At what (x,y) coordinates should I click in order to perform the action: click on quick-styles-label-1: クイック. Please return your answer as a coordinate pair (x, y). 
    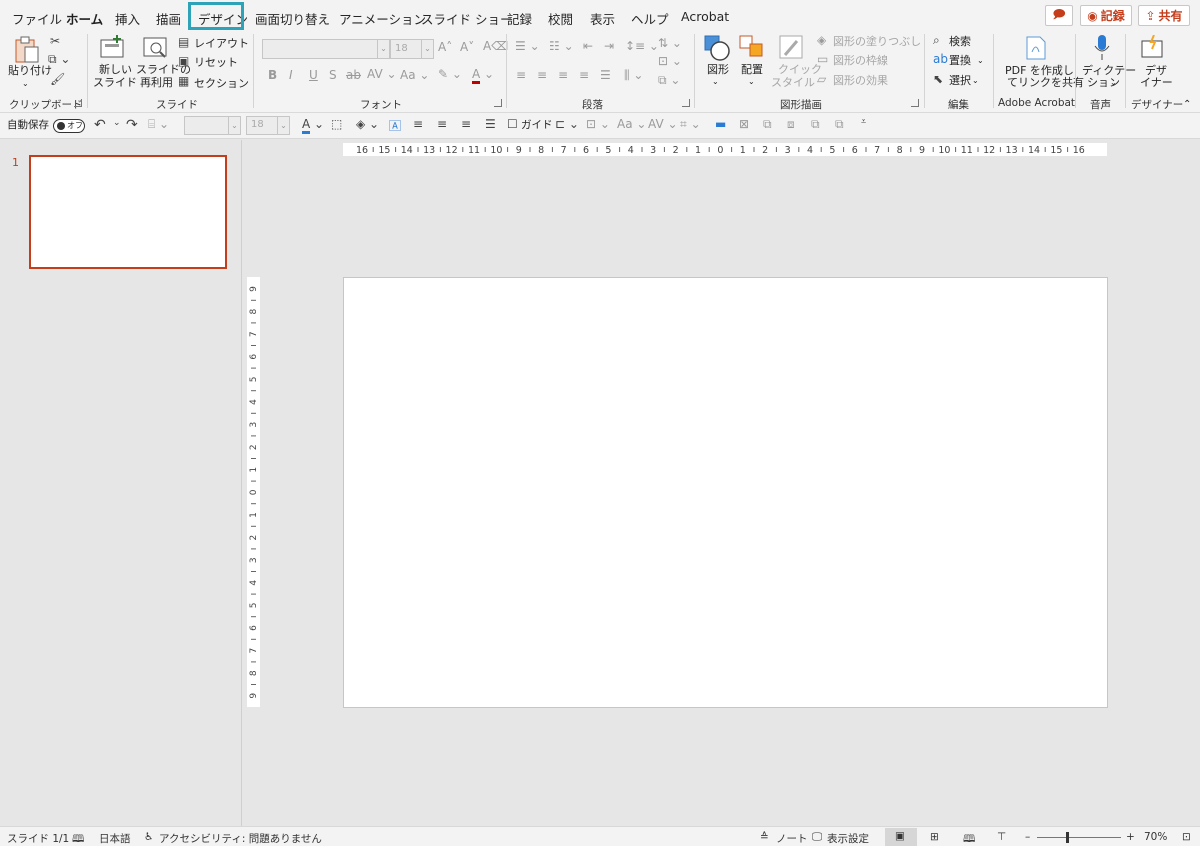
    Looking at the image, I should click on (800, 69).